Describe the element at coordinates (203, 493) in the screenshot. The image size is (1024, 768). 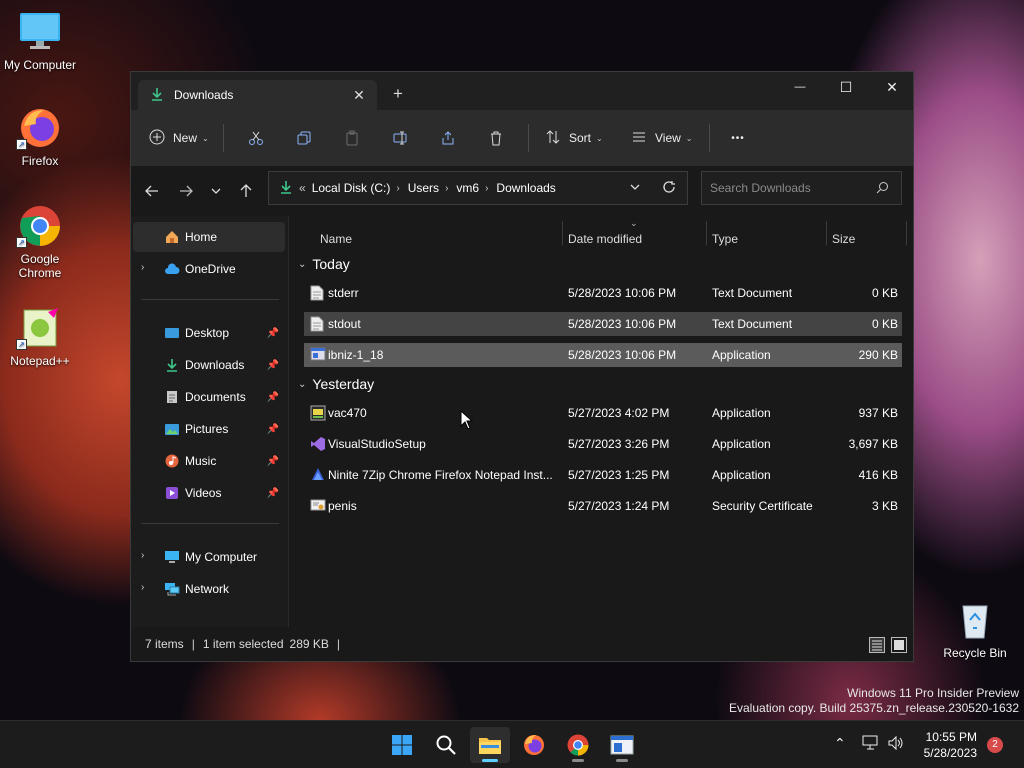
I see `sidebar-item-label: Videos` at that location.